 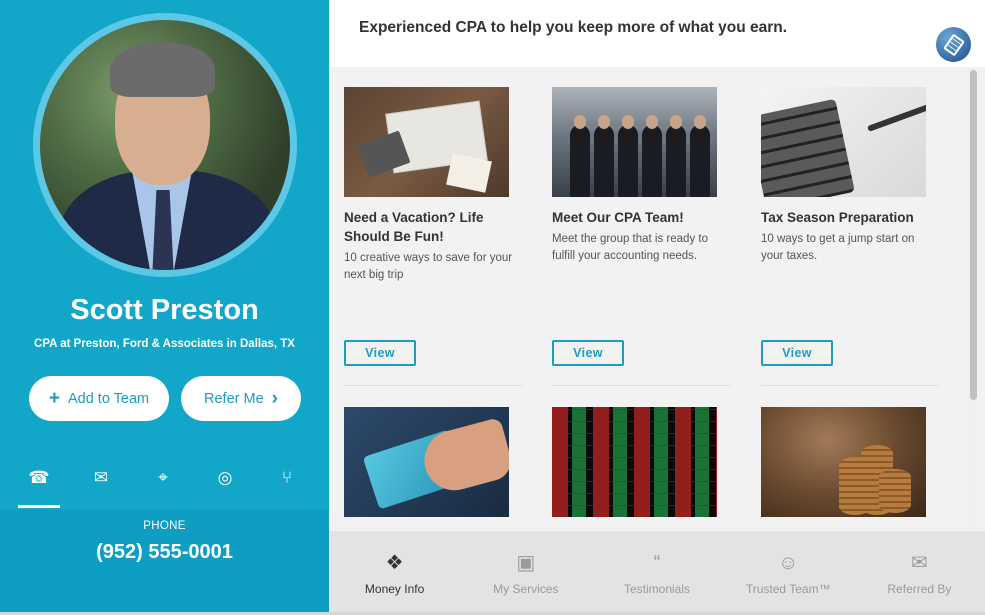 What do you see at coordinates (164, 526) in the screenshot?
I see `contact-label: PHONE` at bounding box center [164, 526].